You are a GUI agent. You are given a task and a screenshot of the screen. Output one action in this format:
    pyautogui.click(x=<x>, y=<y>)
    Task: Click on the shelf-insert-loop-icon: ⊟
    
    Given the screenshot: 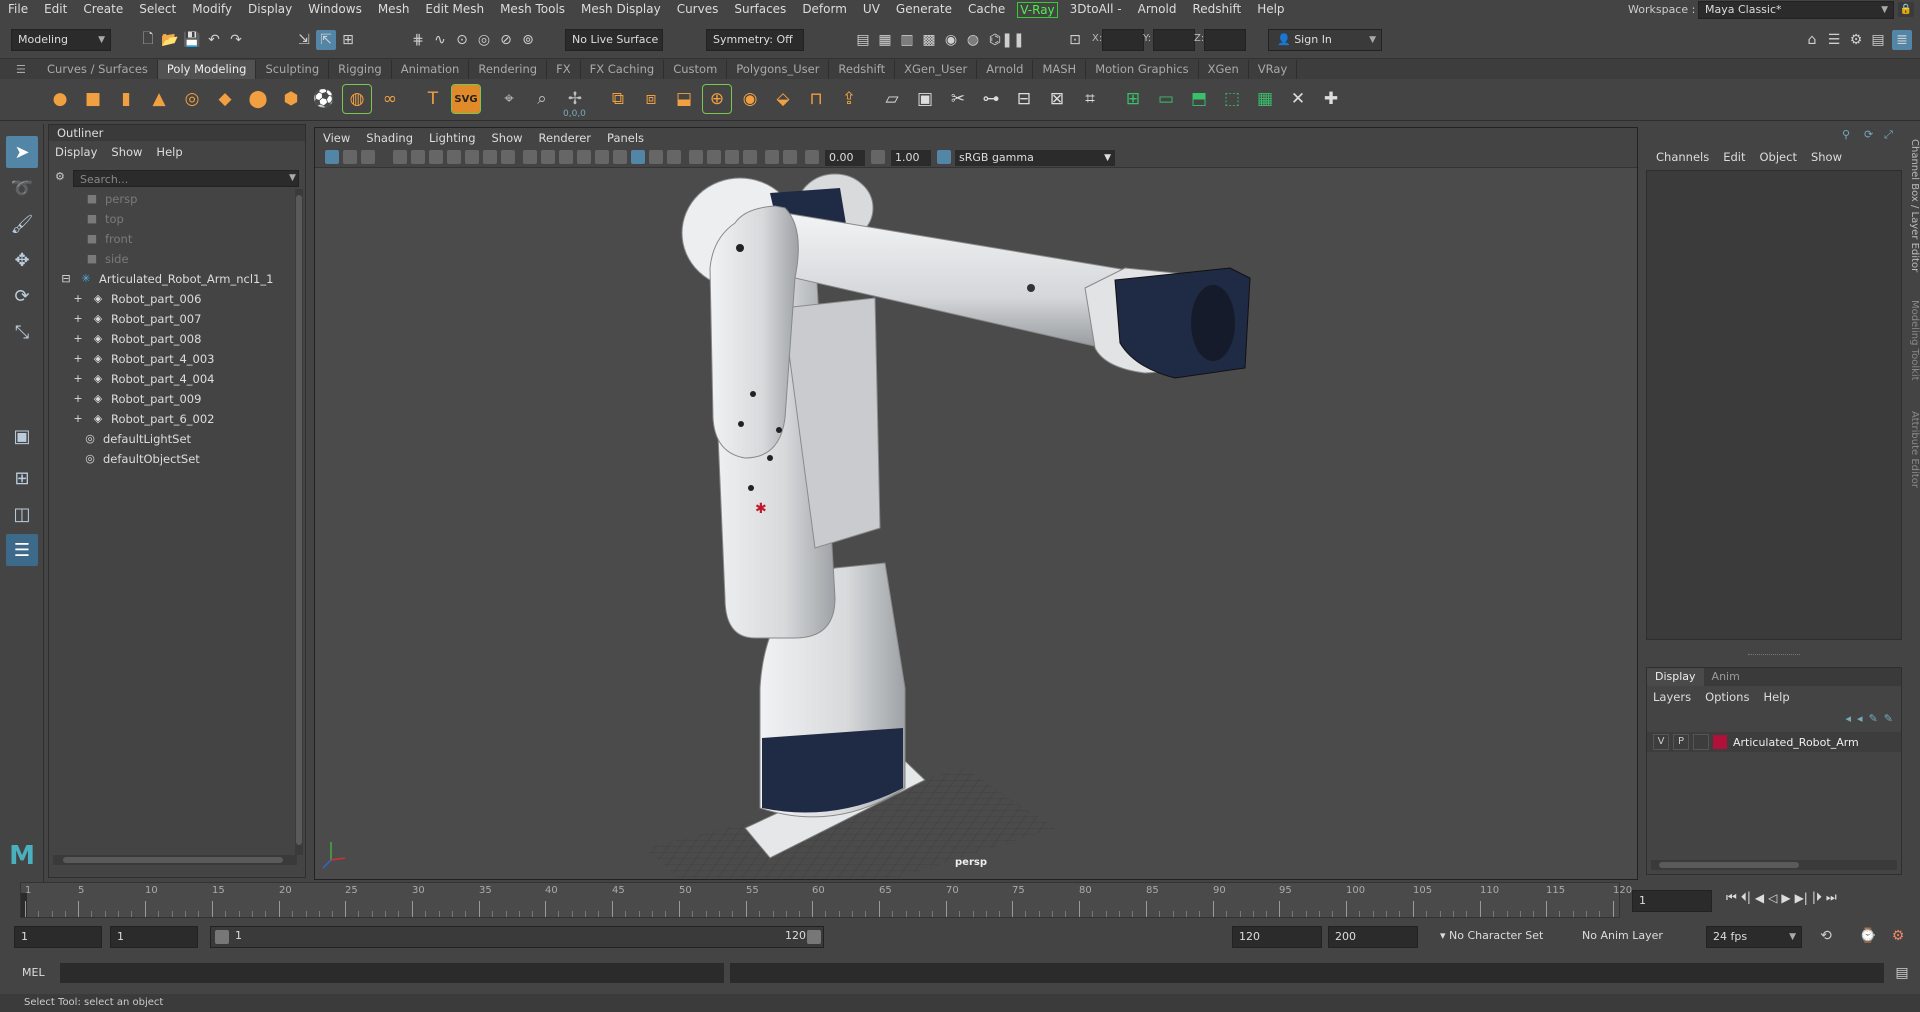 What is the action you would take?
    pyautogui.click(x=1024, y=99)
    